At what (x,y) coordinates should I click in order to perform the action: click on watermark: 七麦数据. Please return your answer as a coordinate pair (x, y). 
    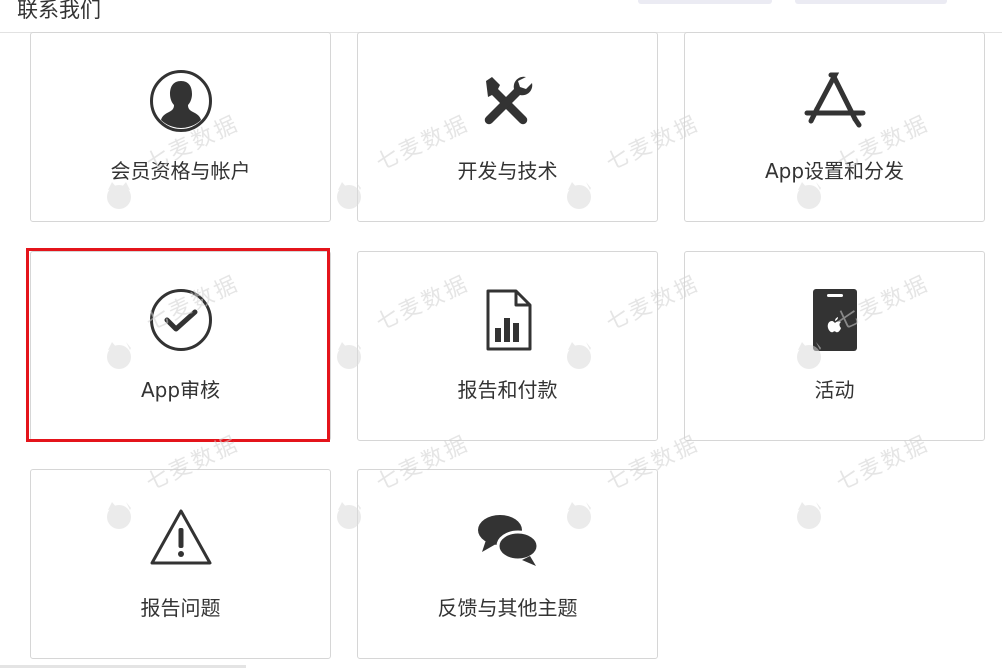
    Looking at the image, I should click on (867, 485).